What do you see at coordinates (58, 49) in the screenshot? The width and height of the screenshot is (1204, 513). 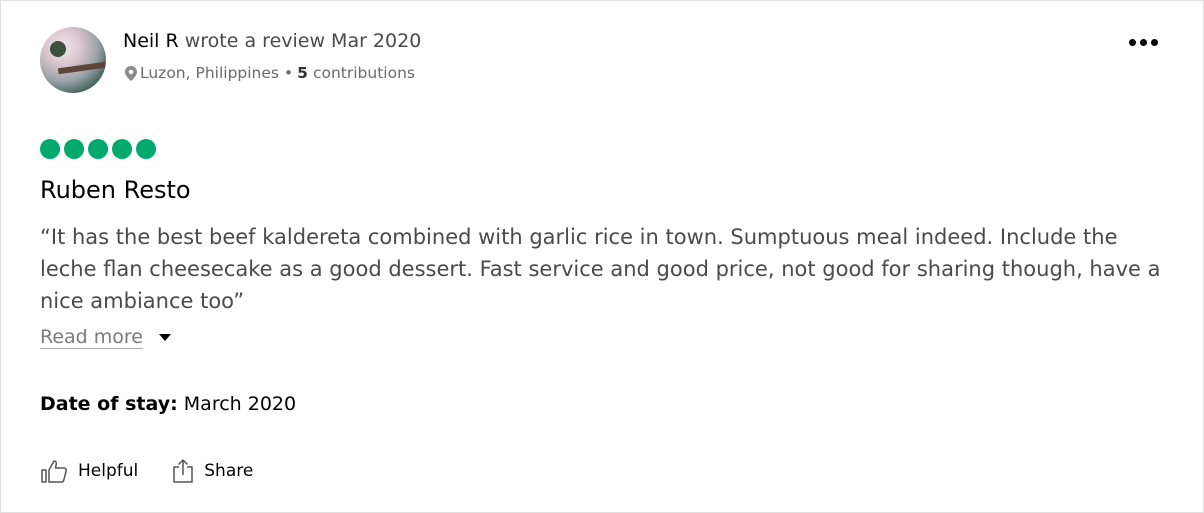 I see `avatar-tree-shape` at bounding box center [58, 49].